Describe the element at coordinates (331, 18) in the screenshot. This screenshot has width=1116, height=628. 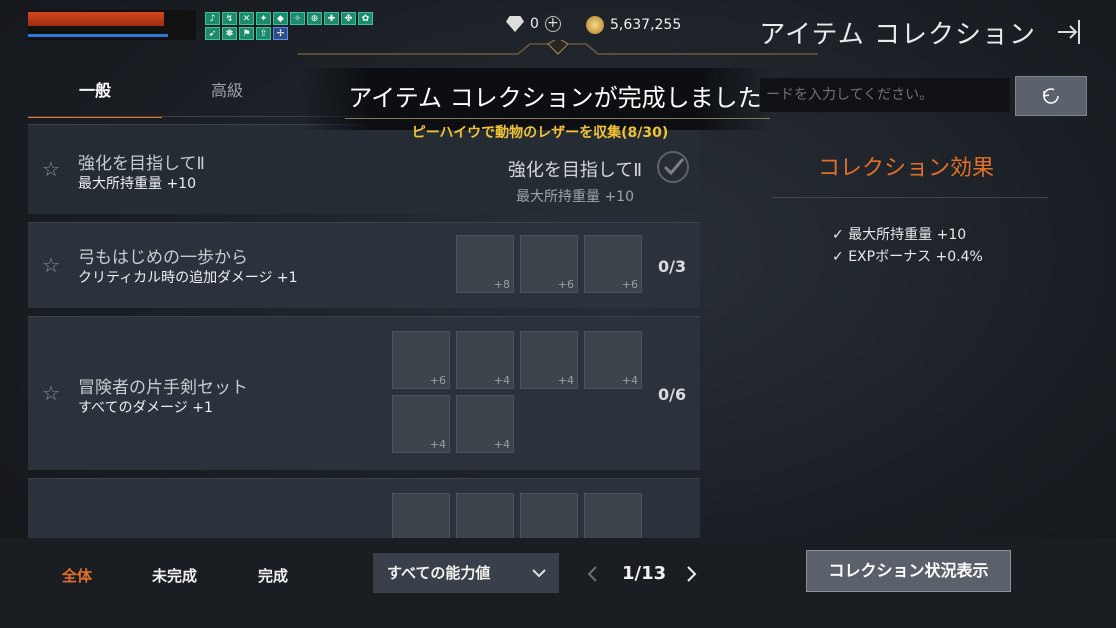
I see `buff-icon: ✚` at that location.